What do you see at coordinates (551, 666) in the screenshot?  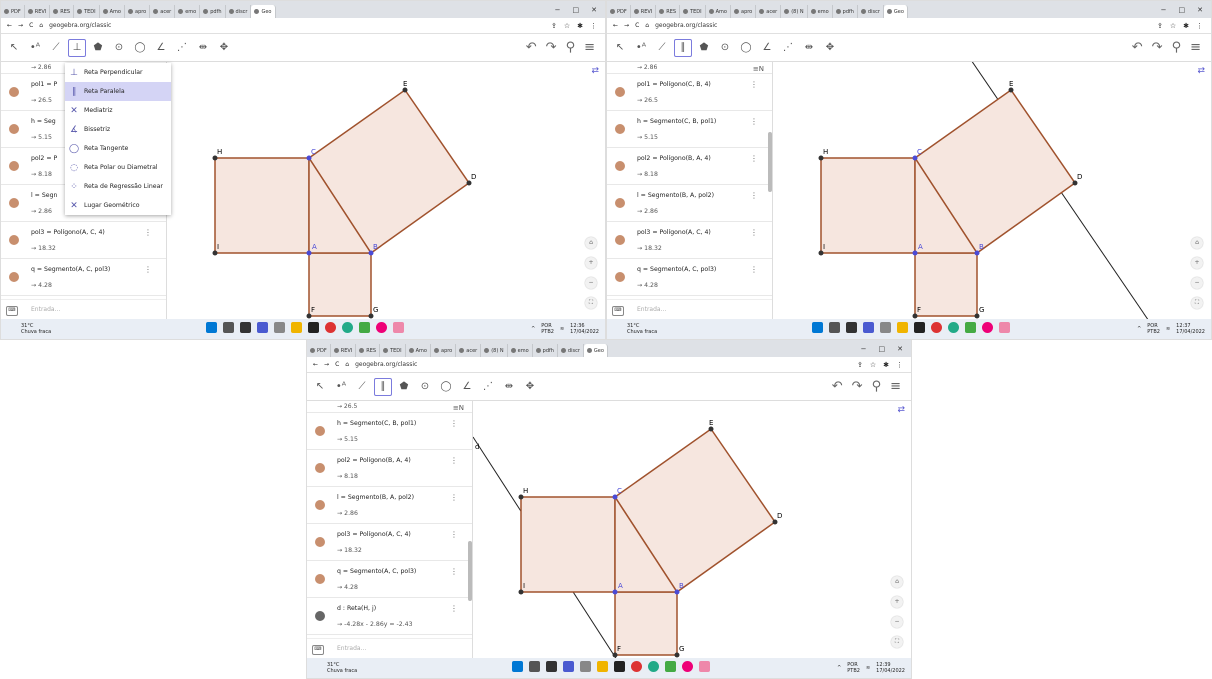 I see `task-view-icon` at bounding box center [551, 666].